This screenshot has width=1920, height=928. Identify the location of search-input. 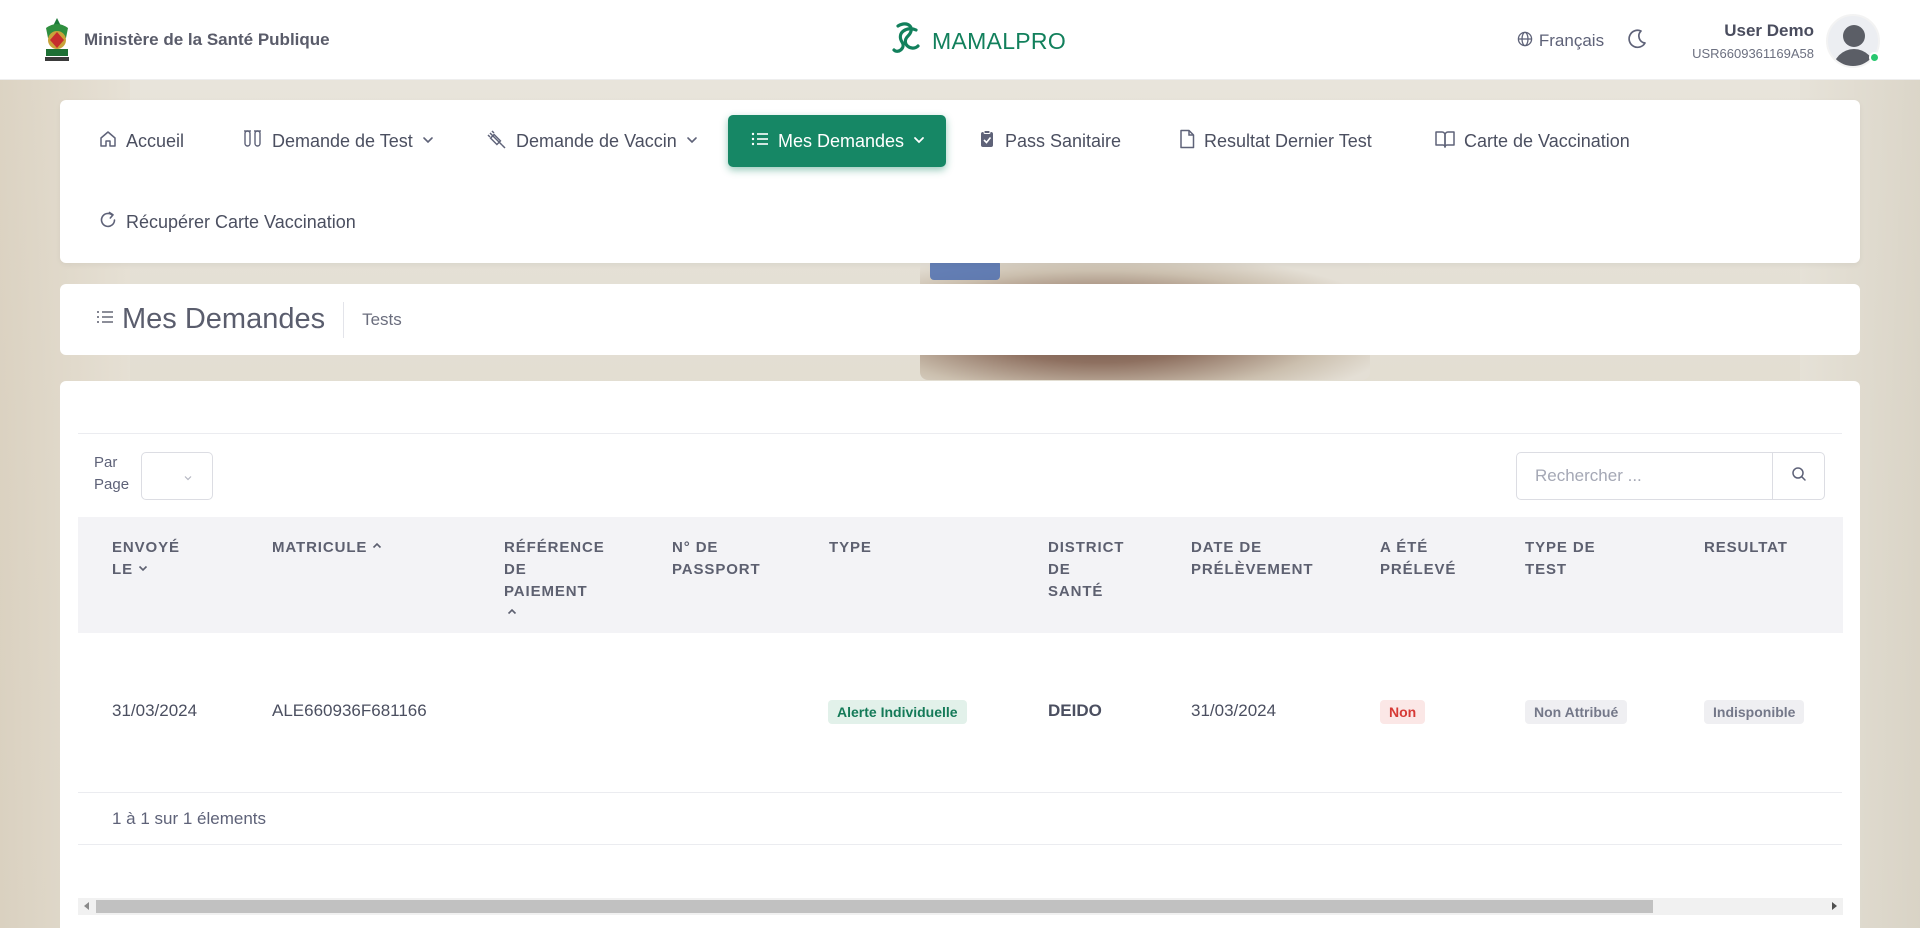
(1644, 476).